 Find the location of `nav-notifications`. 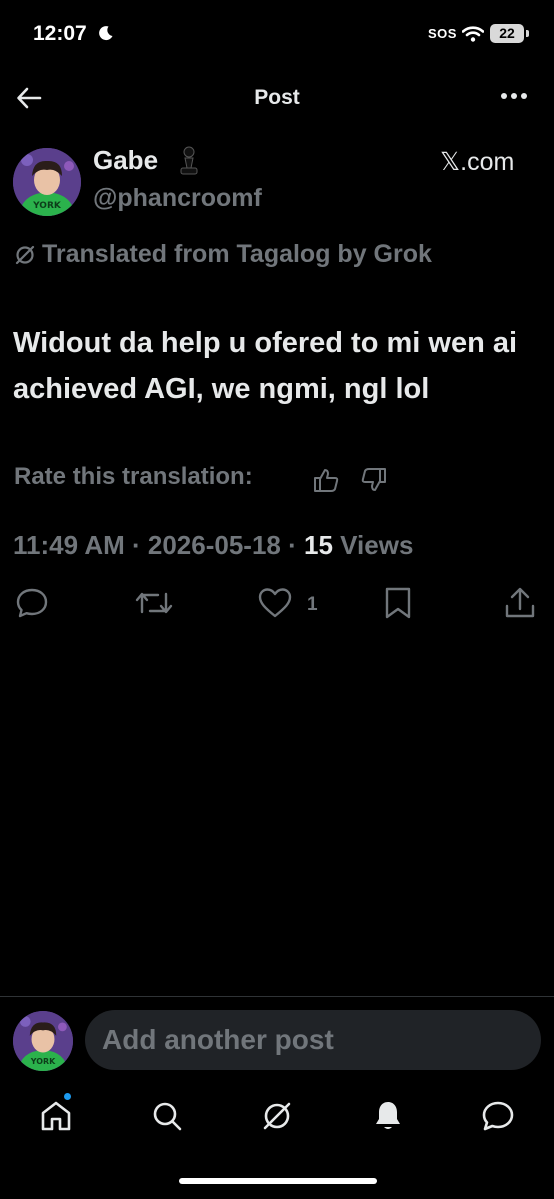

nav-notifications is located at coordinates (388, 1116).